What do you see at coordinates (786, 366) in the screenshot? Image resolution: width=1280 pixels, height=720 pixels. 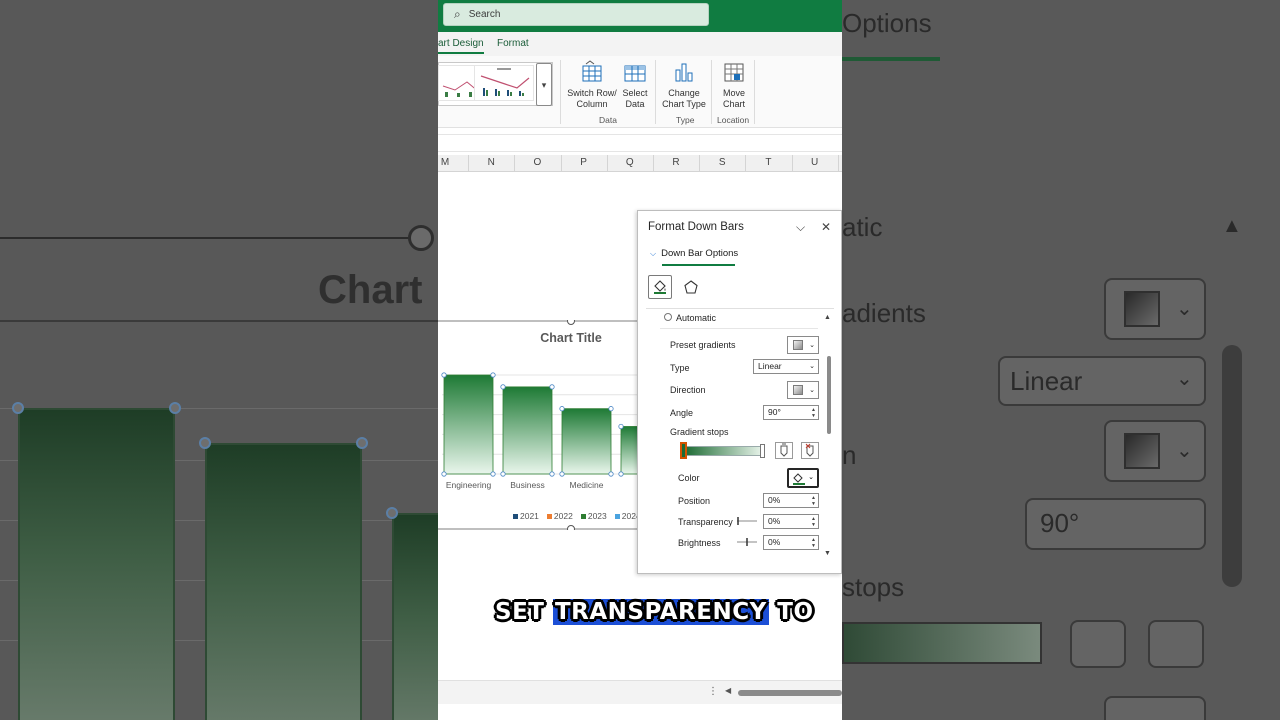 I see `type-dropdown: Linear ⌄` at bounding box center [786, 366].